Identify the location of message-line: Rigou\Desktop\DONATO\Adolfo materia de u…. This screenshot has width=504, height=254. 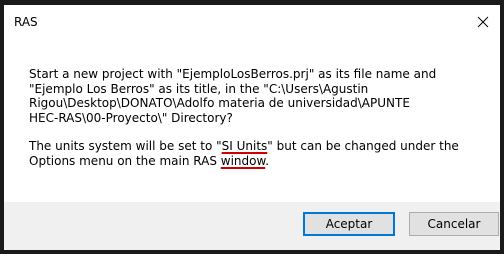
(219, 103).